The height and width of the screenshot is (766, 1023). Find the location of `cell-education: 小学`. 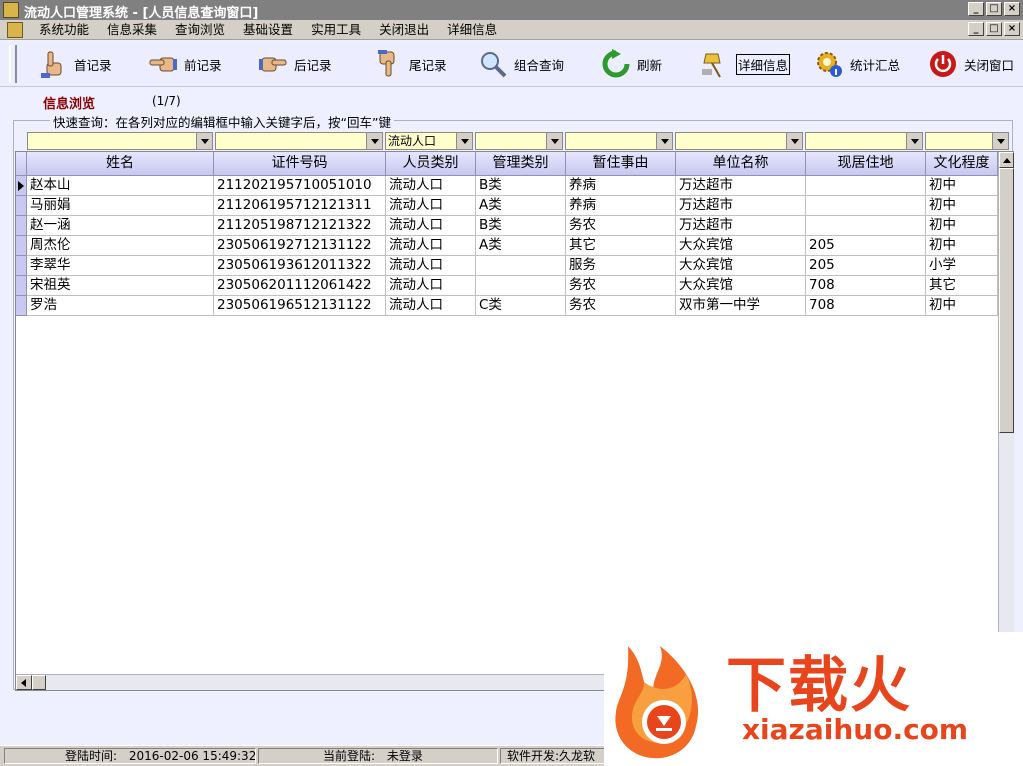

cell-education: 小学 is located at coordinates (962, 266).